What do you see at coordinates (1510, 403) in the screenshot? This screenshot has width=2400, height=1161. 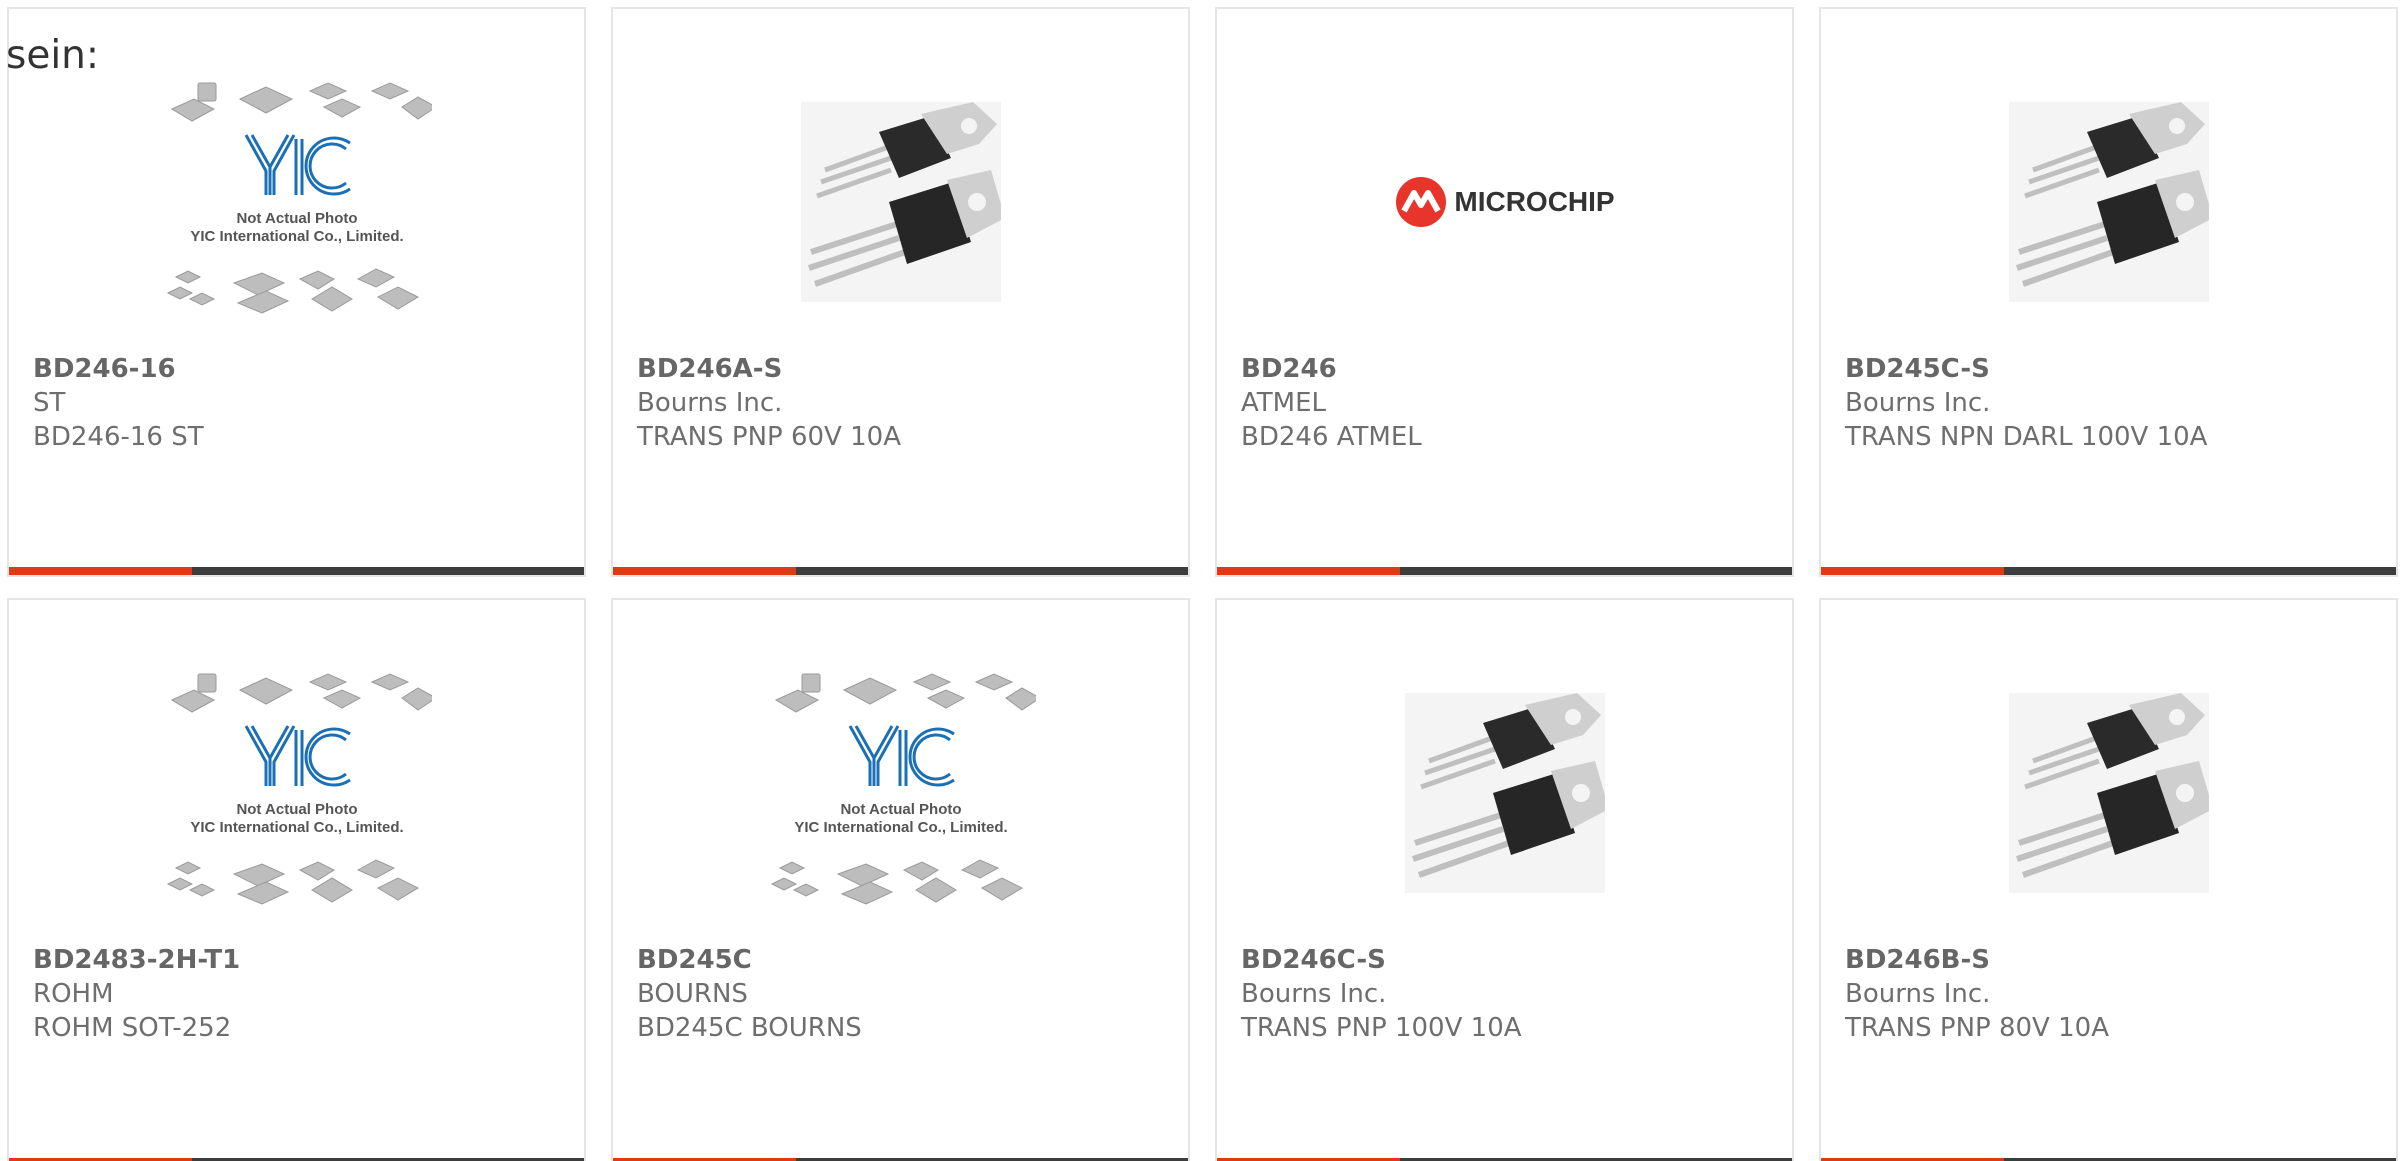 I see `product-info: BD246 ATMEL BD246 ATMEL` at bounding box center [1510, 403].